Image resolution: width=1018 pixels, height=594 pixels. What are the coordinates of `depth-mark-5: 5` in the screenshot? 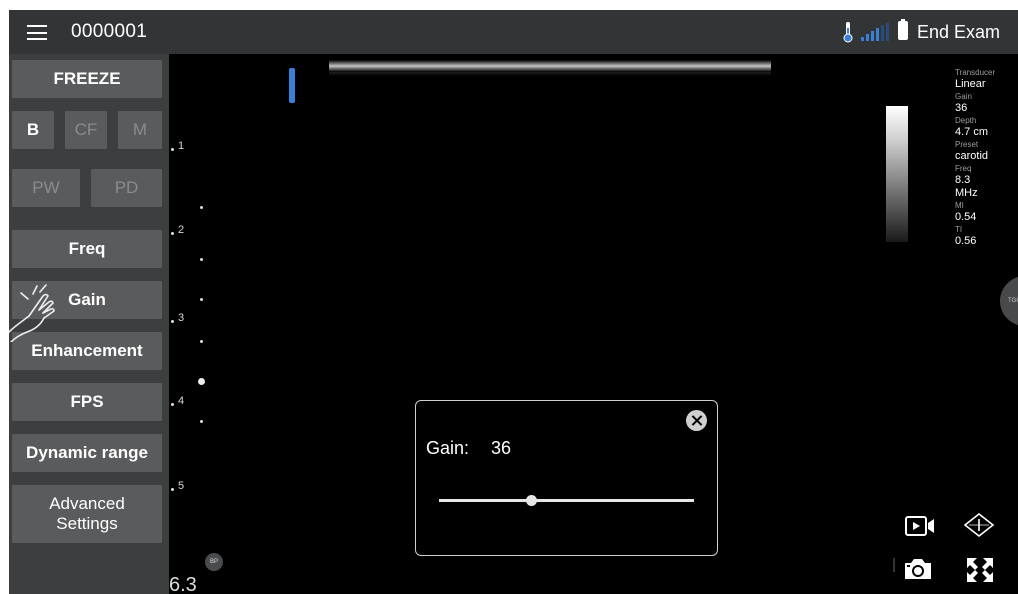 It's located at (181, 486).